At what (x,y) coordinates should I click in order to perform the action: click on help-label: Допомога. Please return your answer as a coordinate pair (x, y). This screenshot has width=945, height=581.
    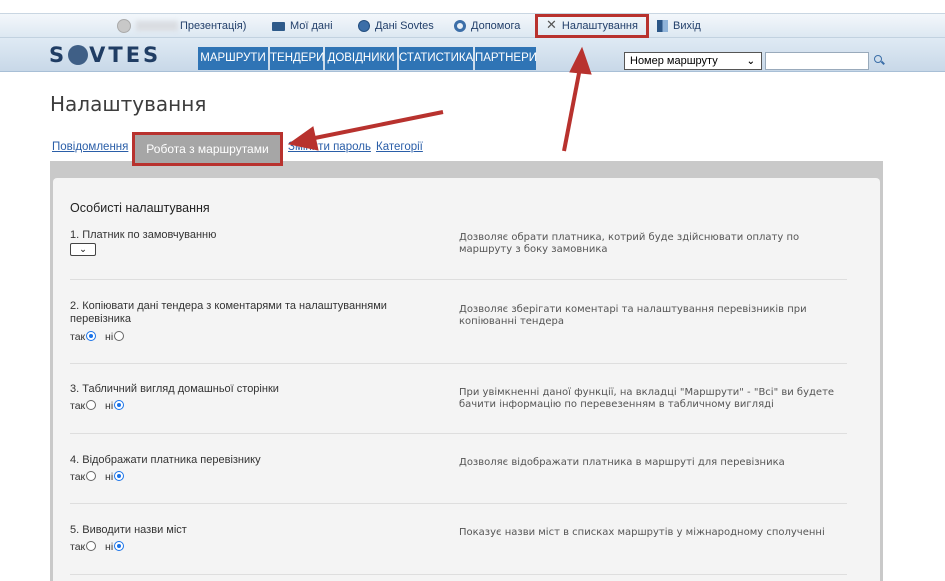
    Looking at the image, I should click on (496, 26).